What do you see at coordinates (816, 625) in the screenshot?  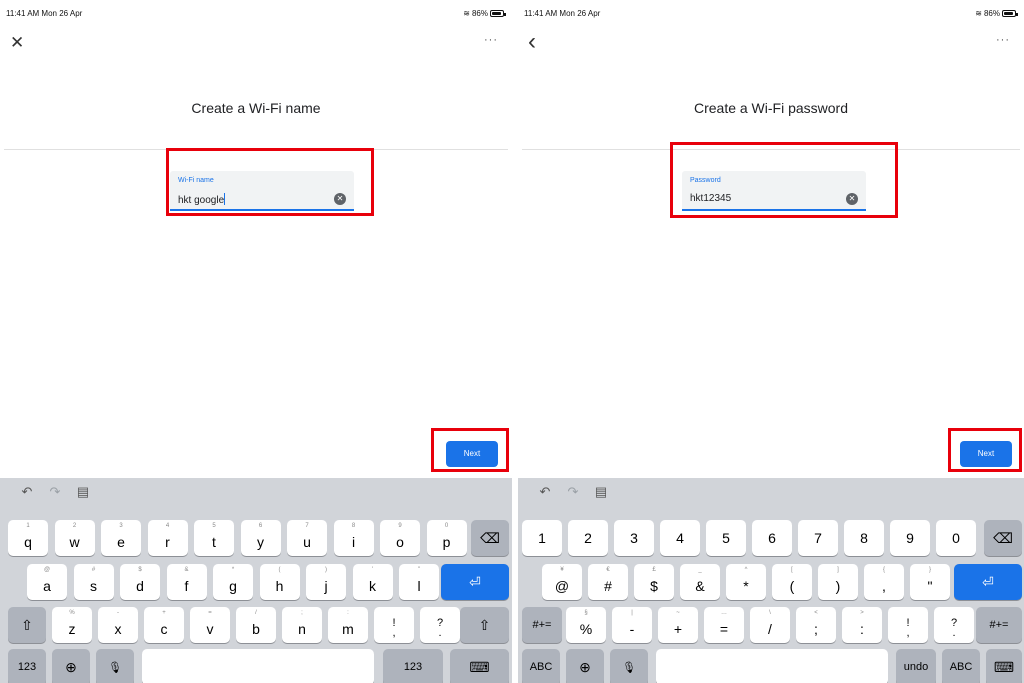 I see `key-sym2-5: <;` at bounding box center [816, 625].